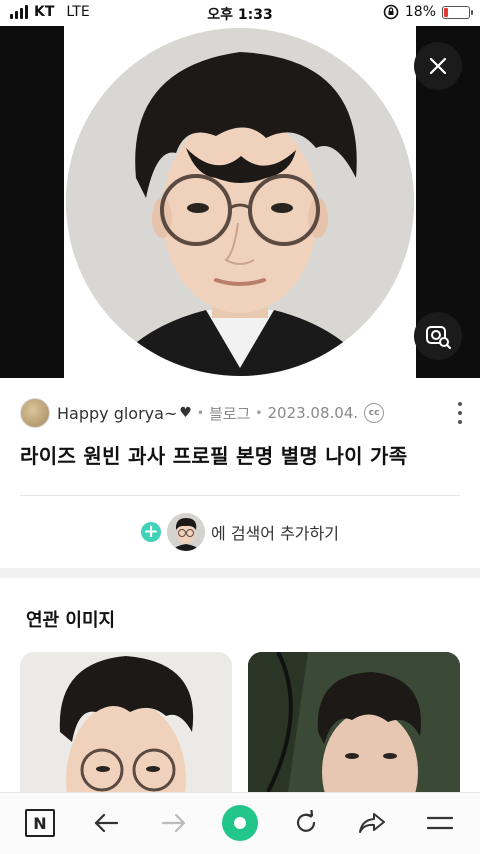 Image resolution: width=480 pixels, height=854 pixels. What do you see at coordinates (117, 413) in the screenshot?
I see `source-name: Happy glorya~` at bounding box center [117, 413].